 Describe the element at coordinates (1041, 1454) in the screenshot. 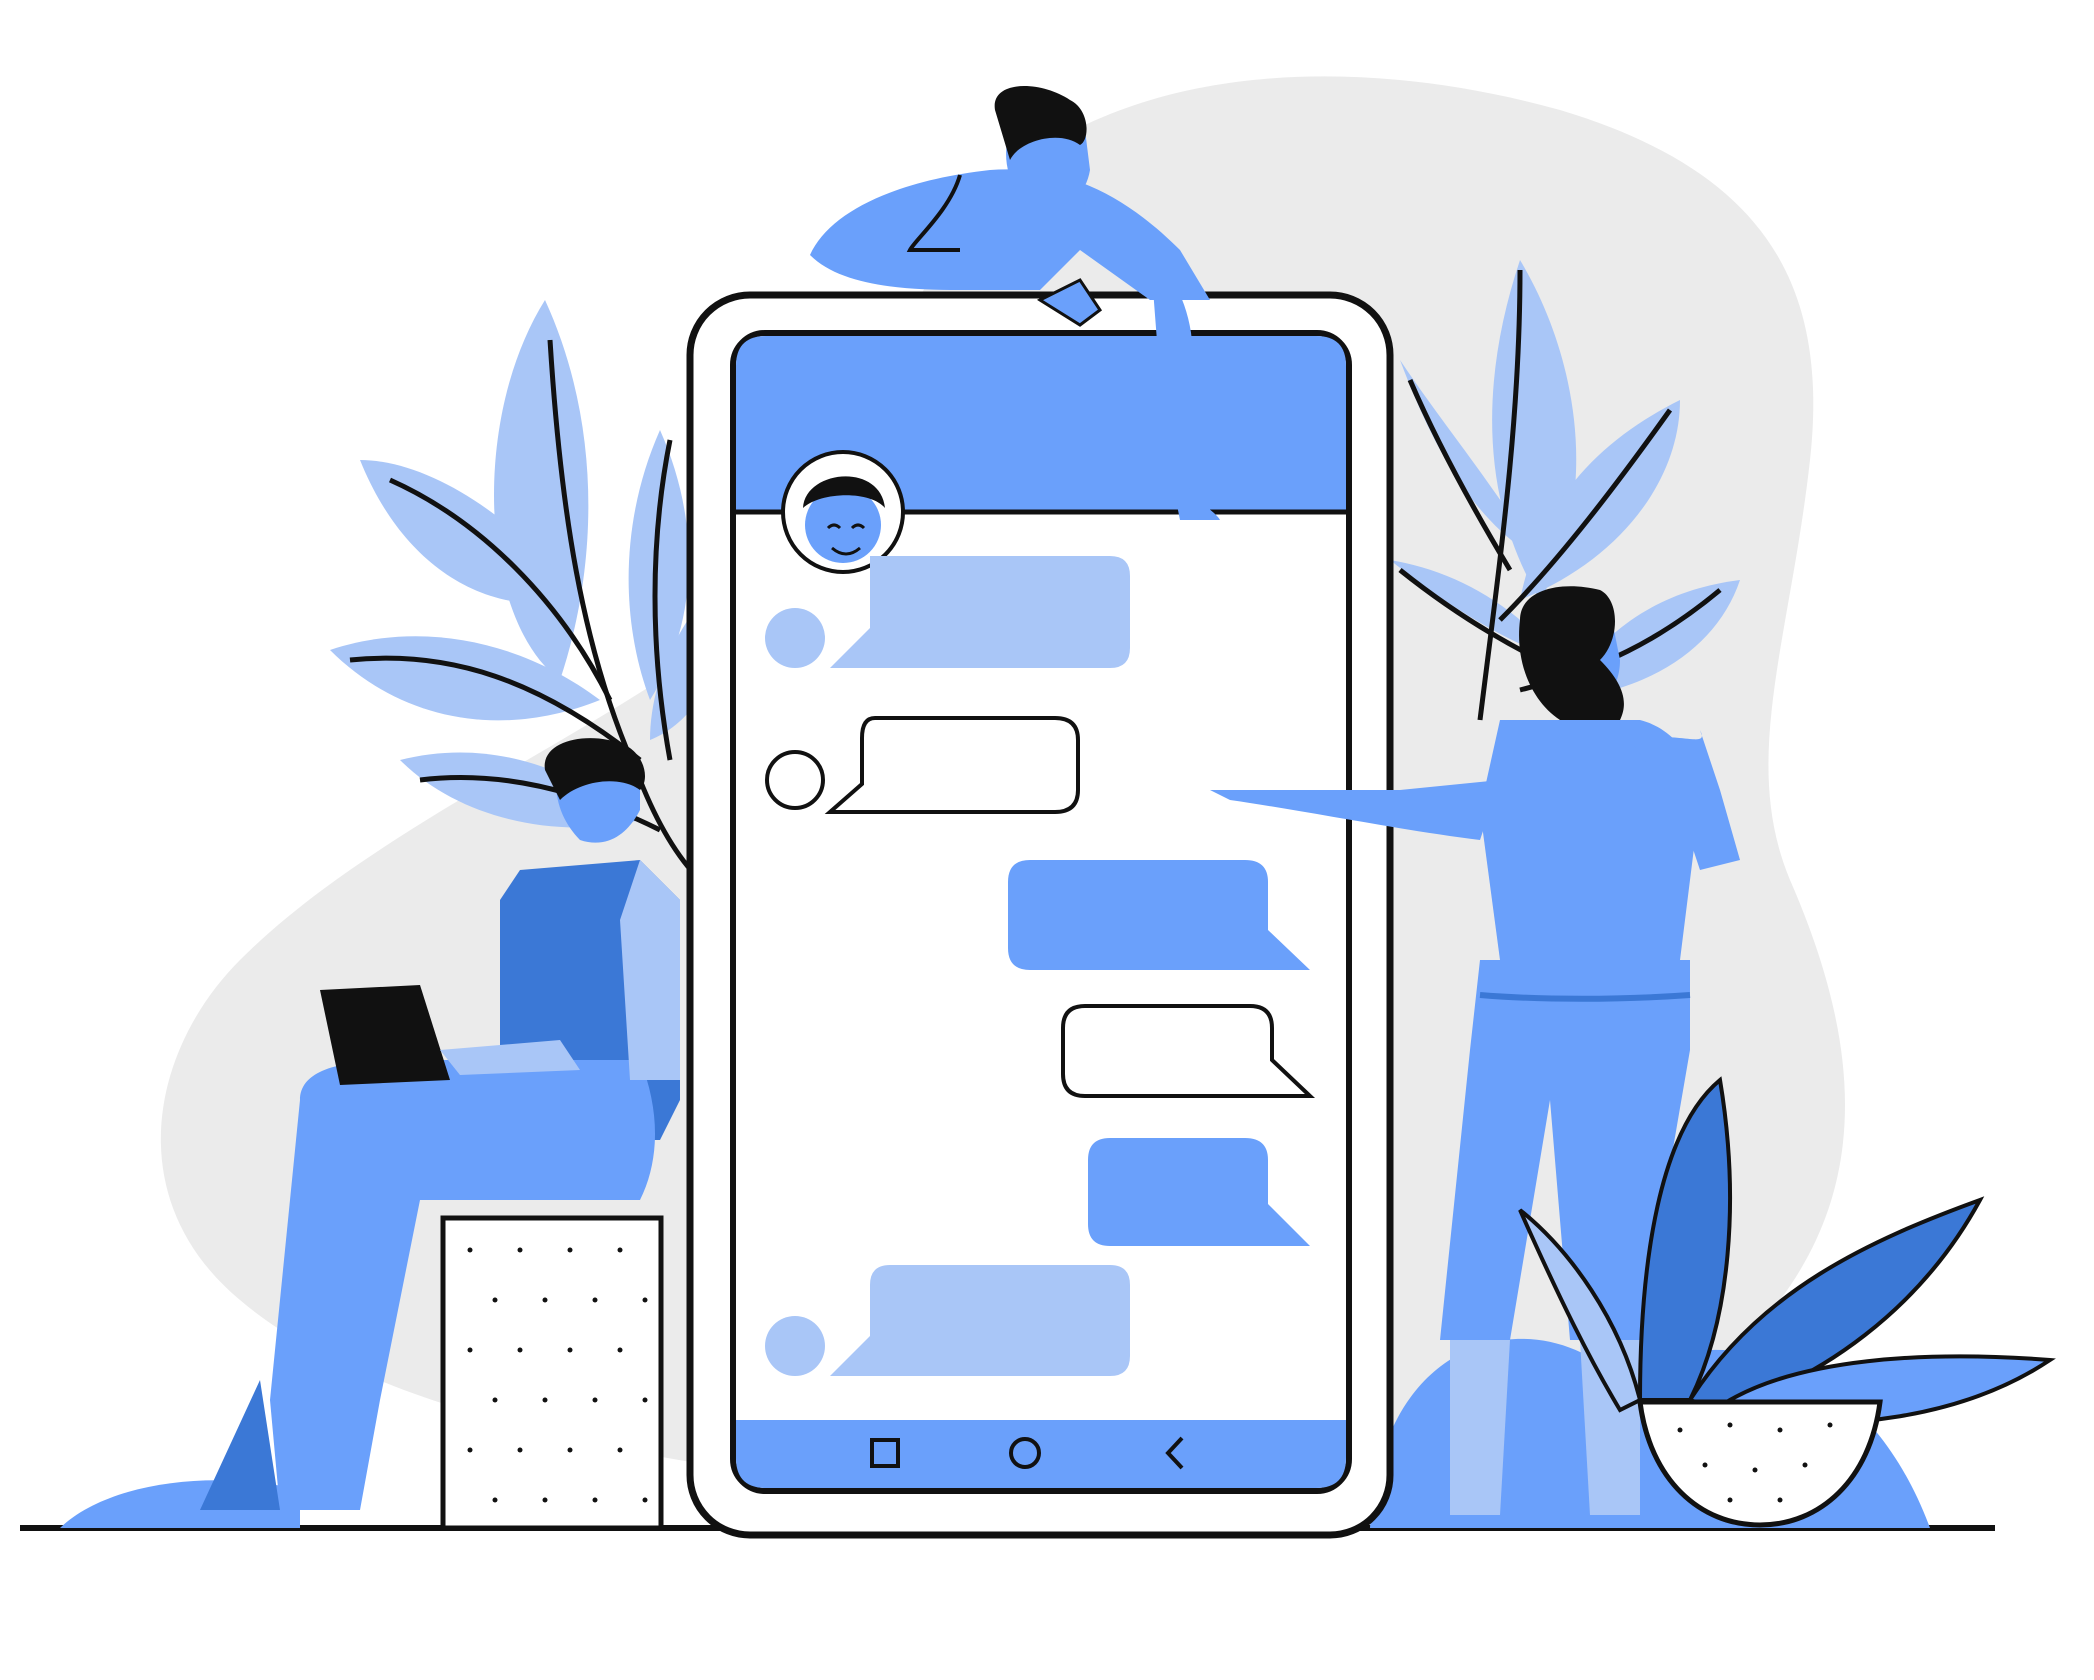

I see `phone-nav-bar` at that location.